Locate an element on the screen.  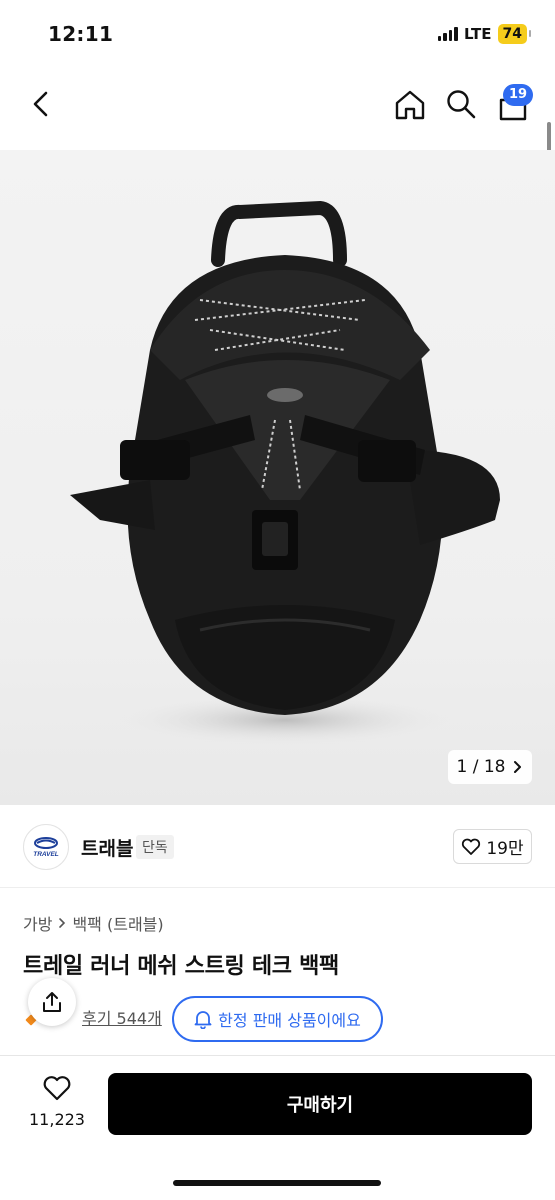
network-label: LTE is located at coordinates (477, 34).